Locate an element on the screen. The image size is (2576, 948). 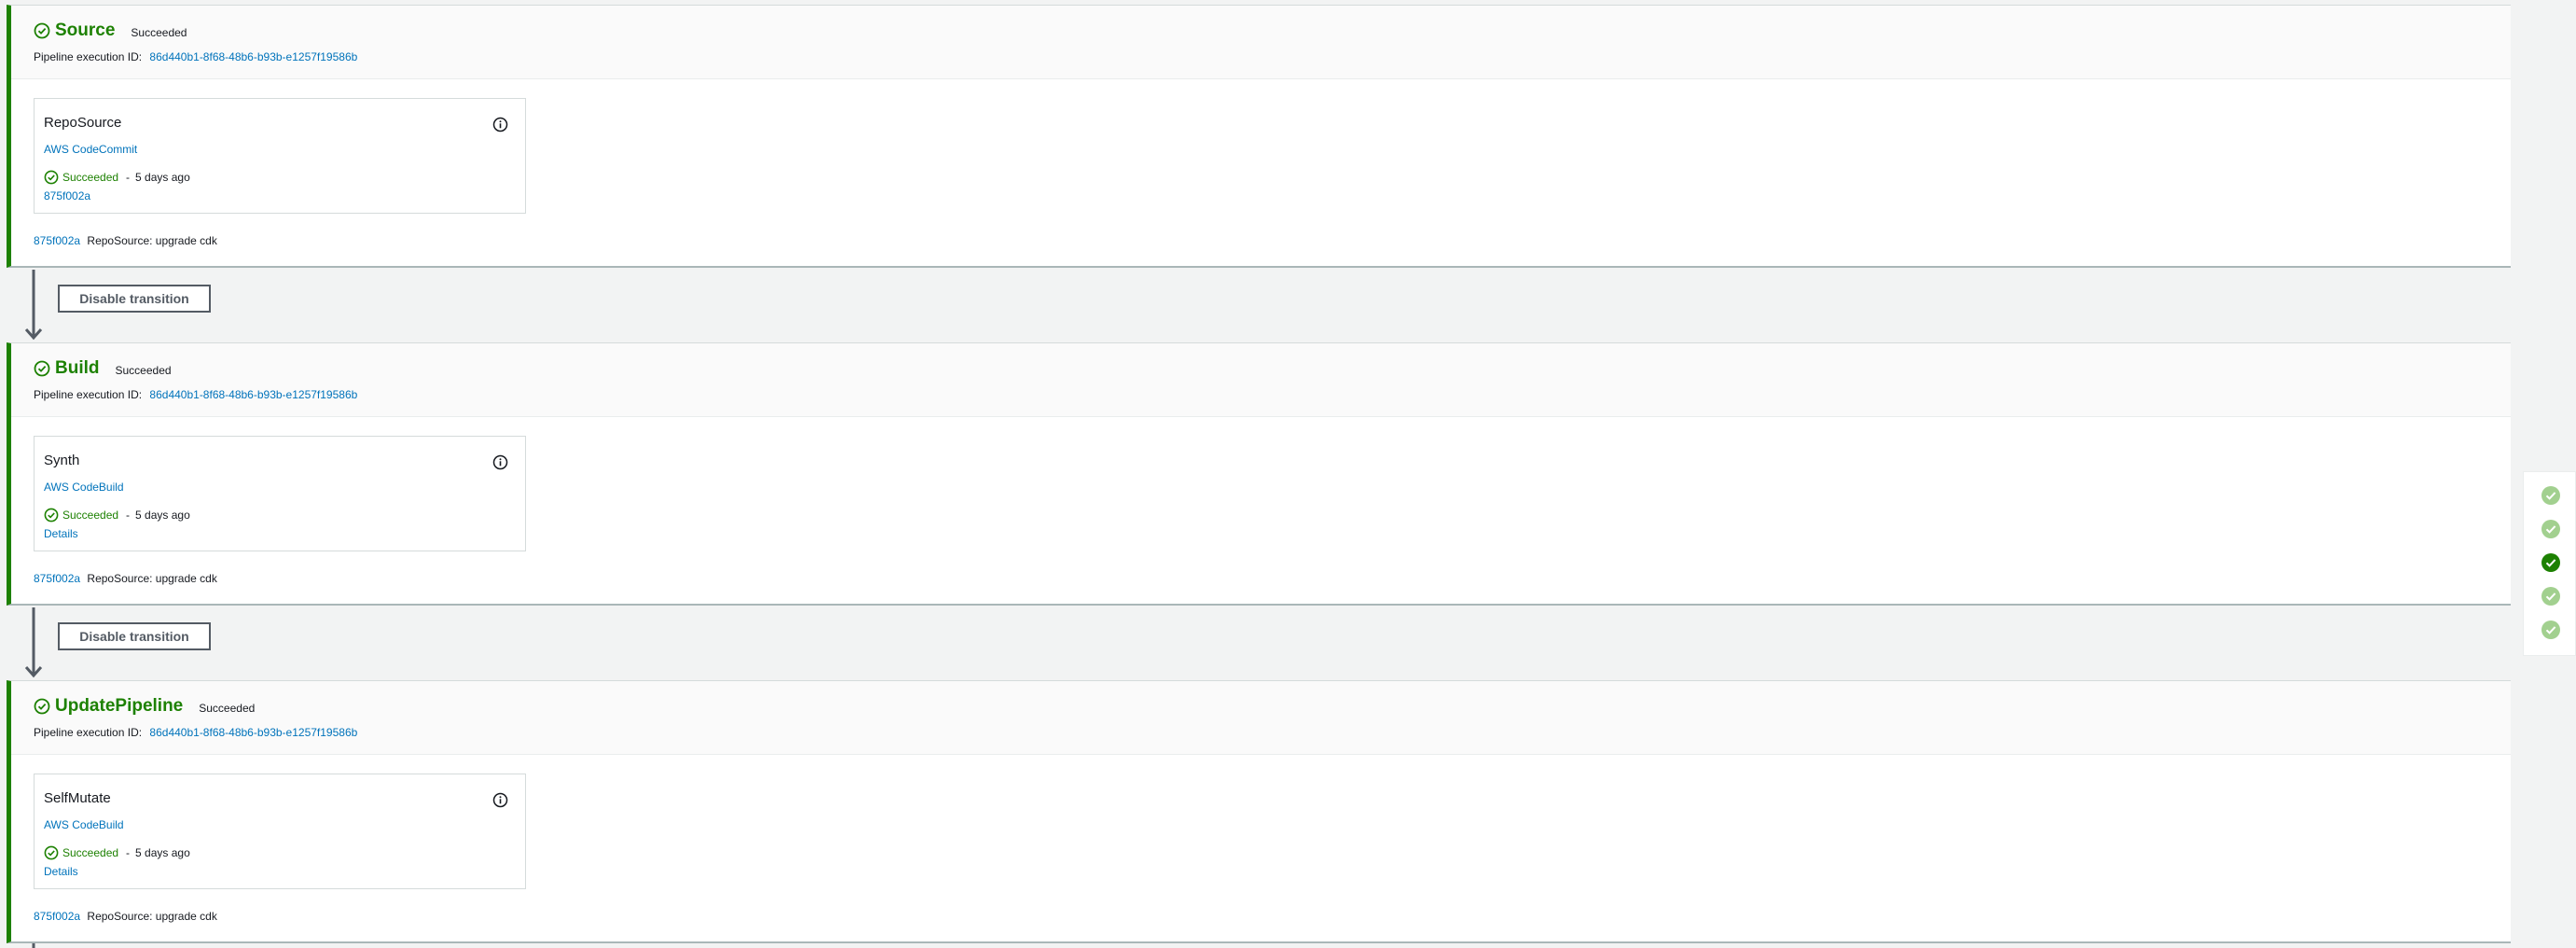
stage-name: UpdatePipeline is located at coordinates (119, 706).